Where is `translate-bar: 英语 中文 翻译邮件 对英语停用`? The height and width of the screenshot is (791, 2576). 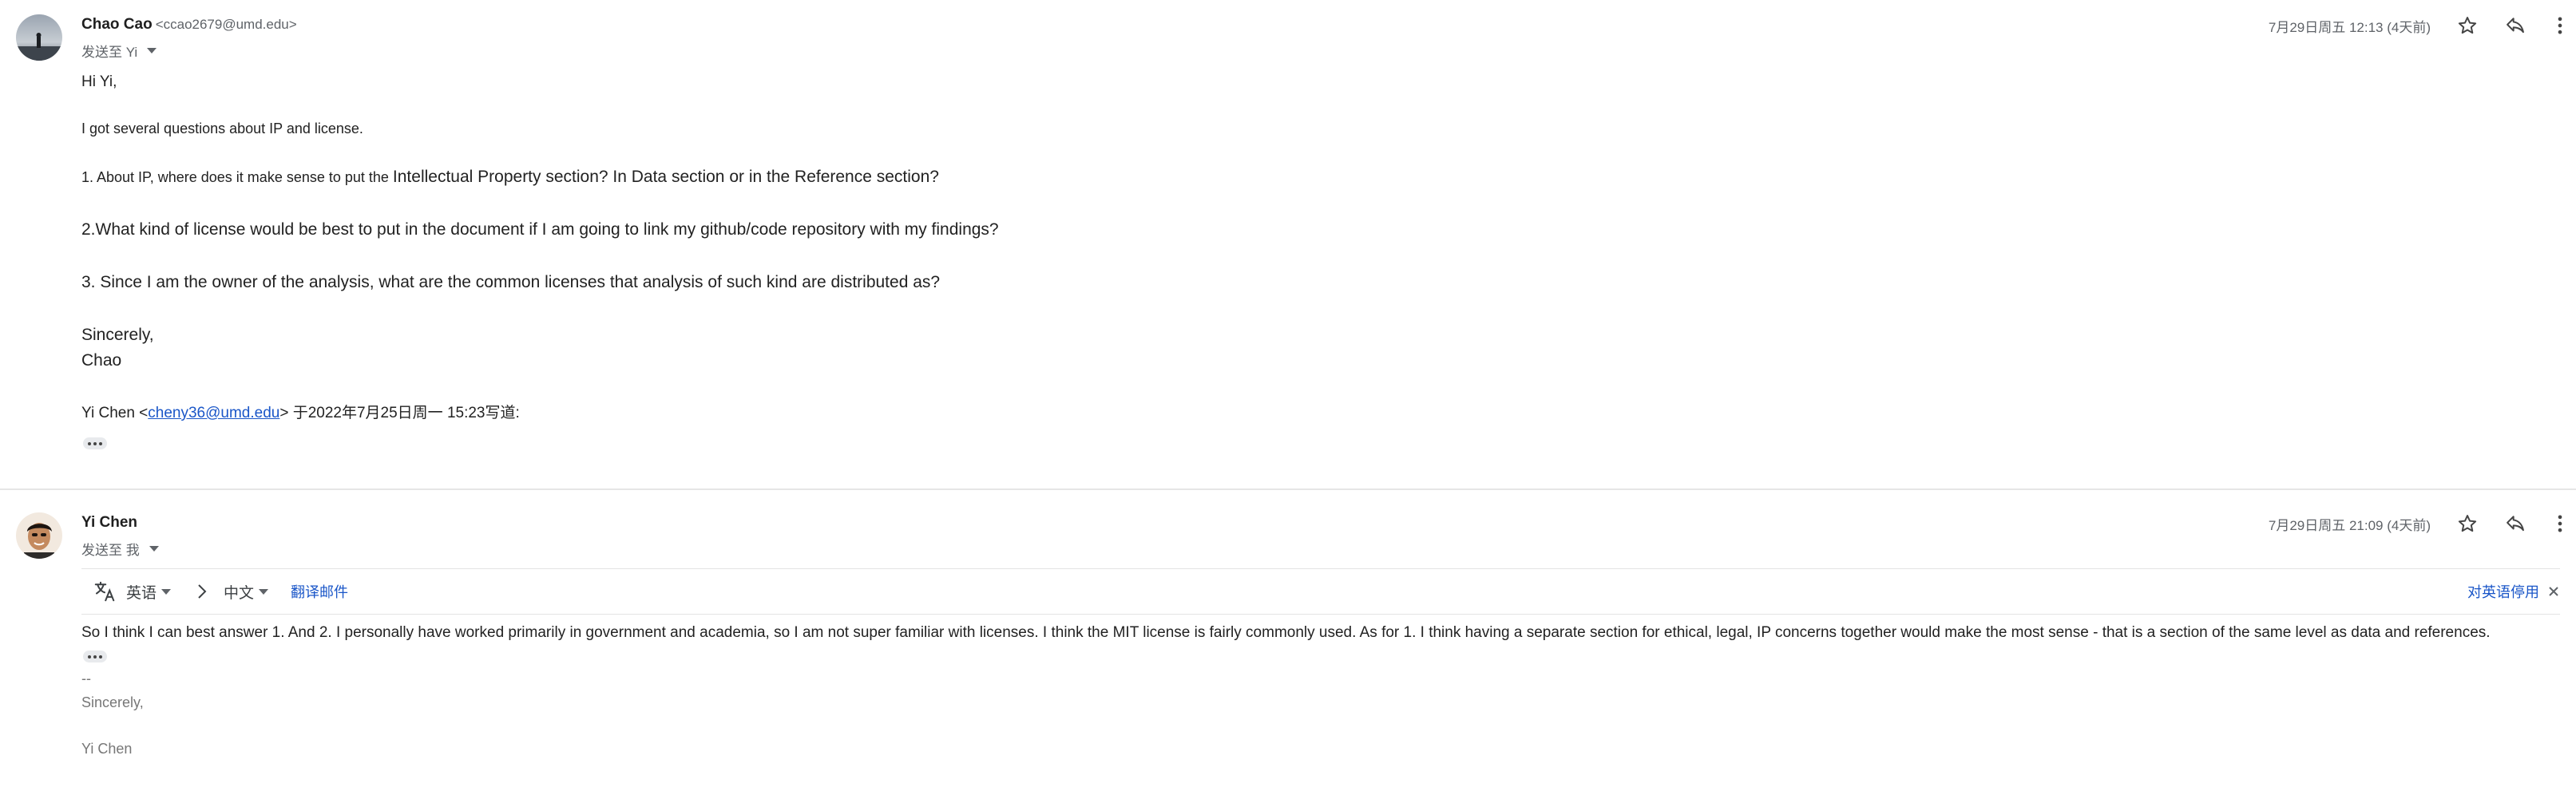 translate-bar: 英语 中文 翻译邮件 对英语停用 is located at coordinates (1321, 591).